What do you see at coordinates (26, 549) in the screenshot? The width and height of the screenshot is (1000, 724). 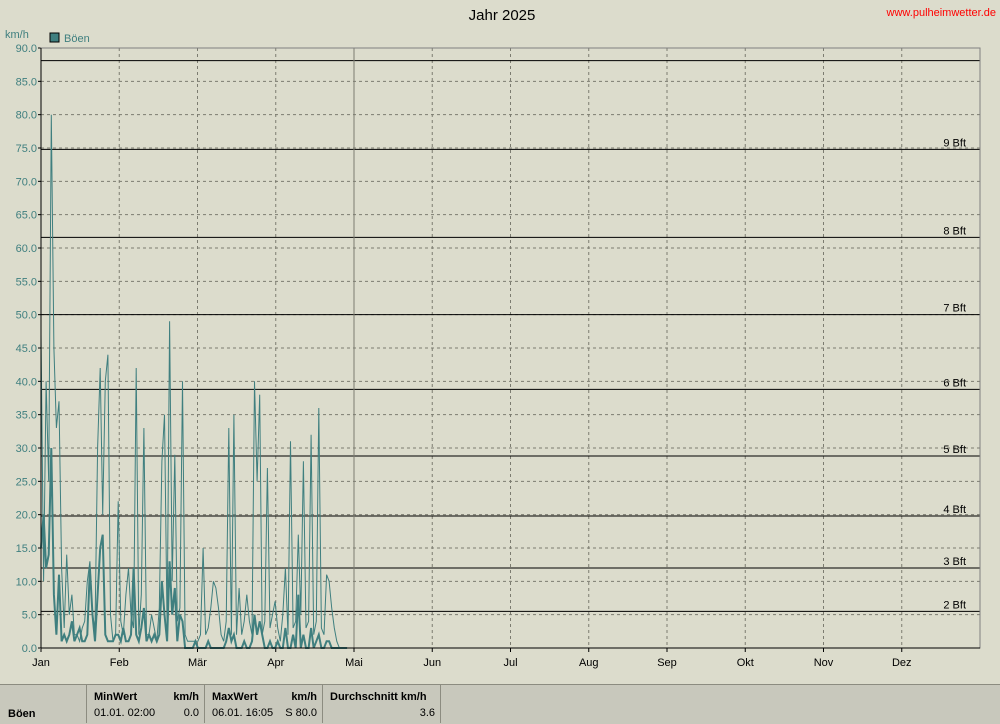 I see `y-tick-label: 15.0` at bounding box center [26, 549].